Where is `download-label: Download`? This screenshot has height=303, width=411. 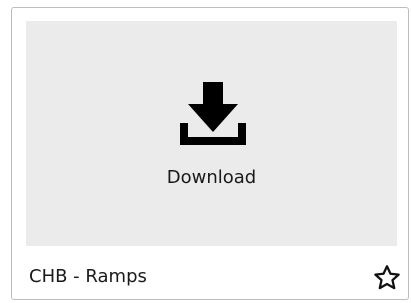 download-label: Download is located at coordinates (211, 177).